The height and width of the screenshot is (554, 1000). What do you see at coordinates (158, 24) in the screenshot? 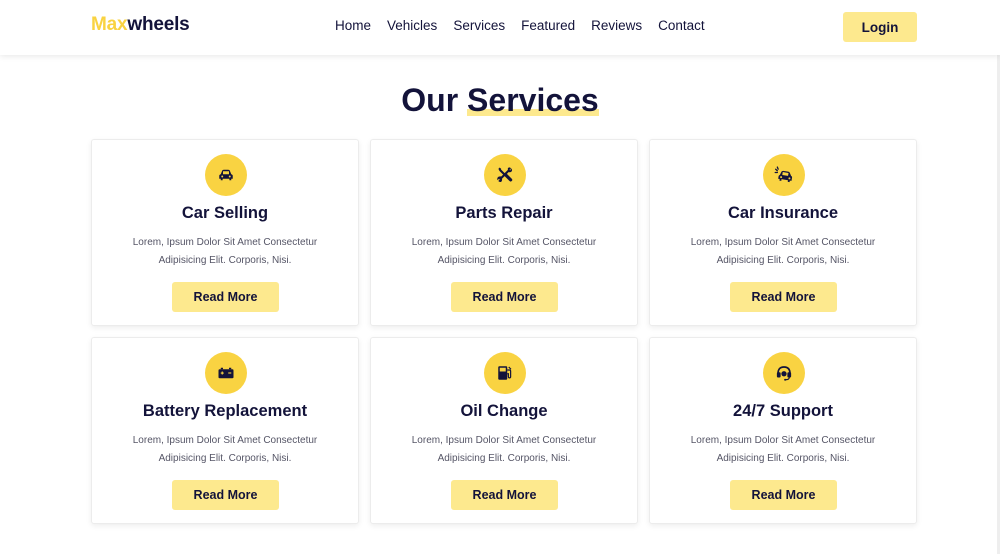
I see `logo-rest: wheels` at bounding box center [158, 24].